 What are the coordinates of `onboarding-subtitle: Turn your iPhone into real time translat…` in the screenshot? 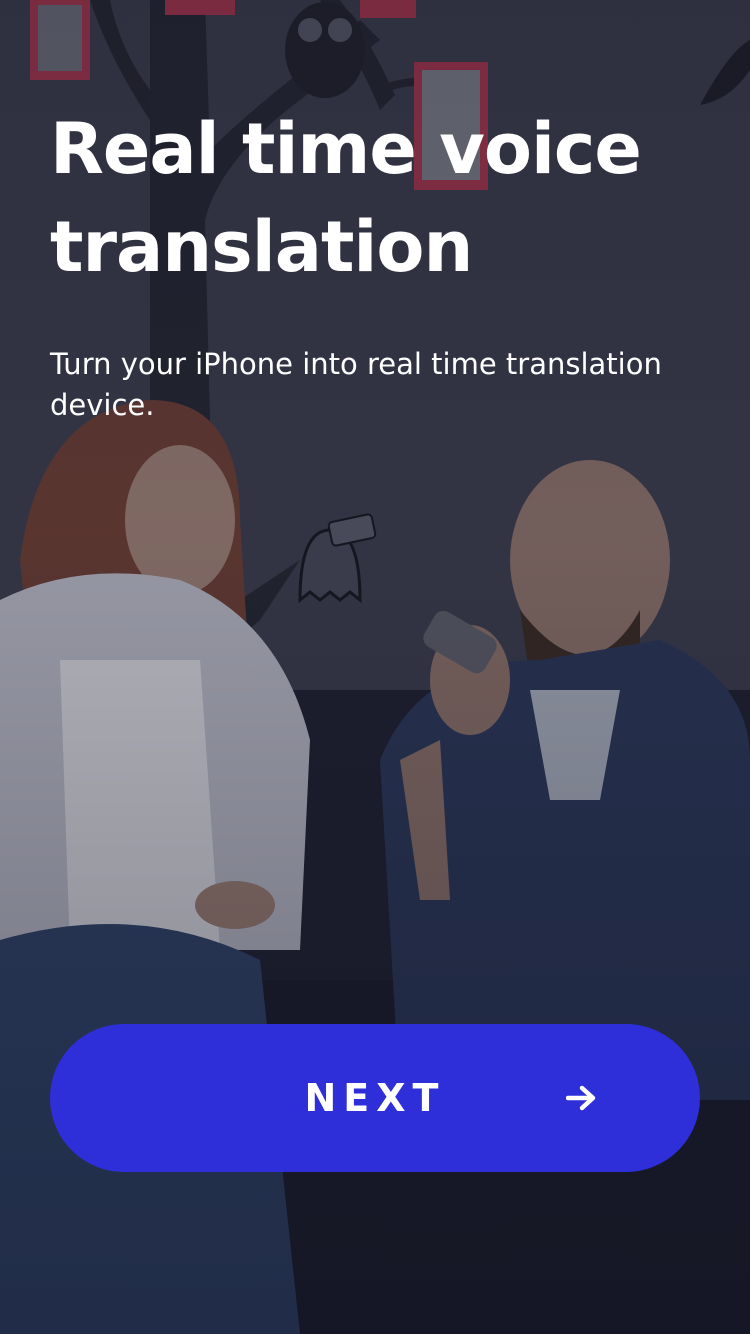 It's located at (356, 384).